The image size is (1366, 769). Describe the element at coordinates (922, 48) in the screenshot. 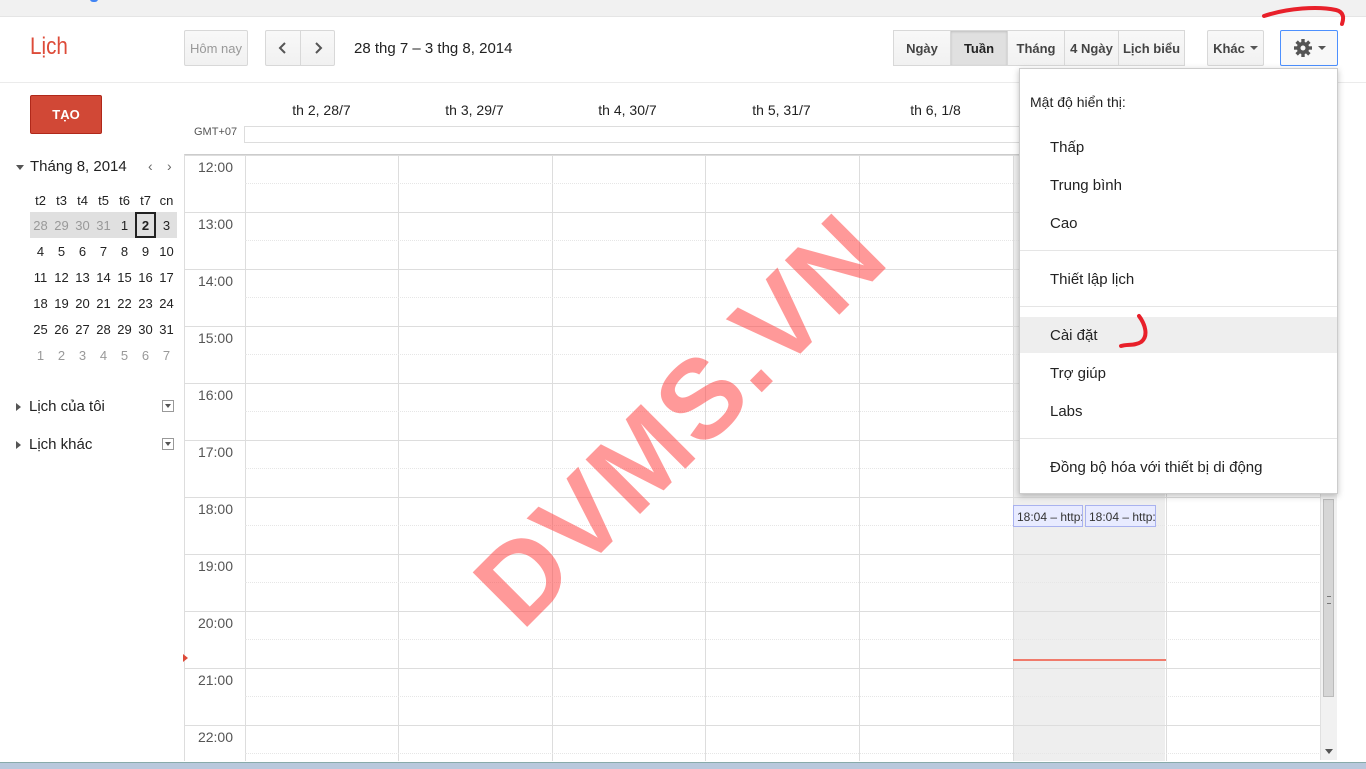

I see `view-day-button: Ngày` at that location.